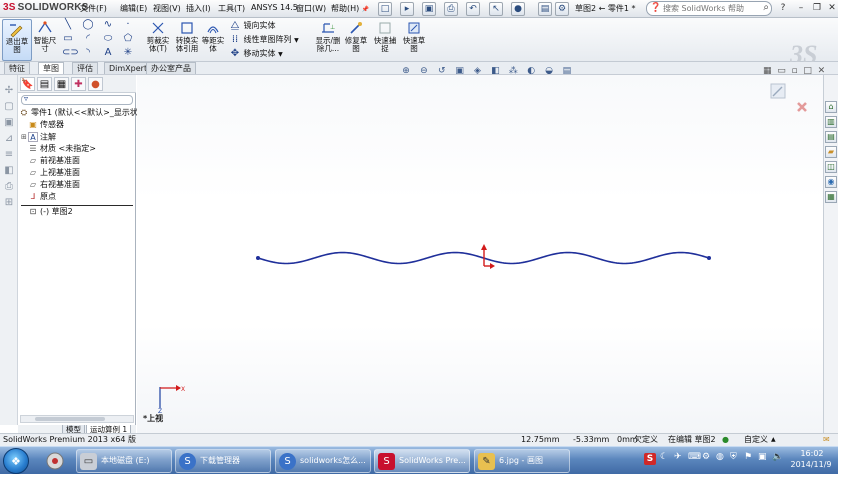 This screenshot has width=868, height=486. What do you see at coordinates (831, 122) in the screenshot?
I see `design-library-icon: ▥` at bounding box center [831, 122].